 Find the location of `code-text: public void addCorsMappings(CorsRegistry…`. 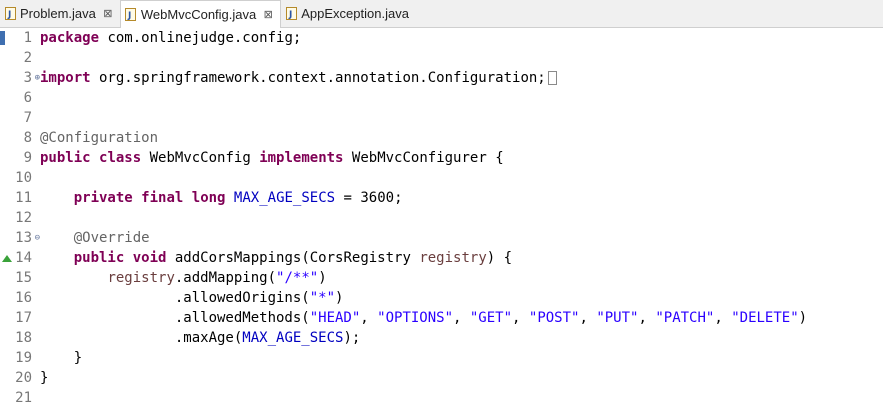

code-text: public void addCorsMappings(CorsRegistry… is located at coordinates (276, 258).